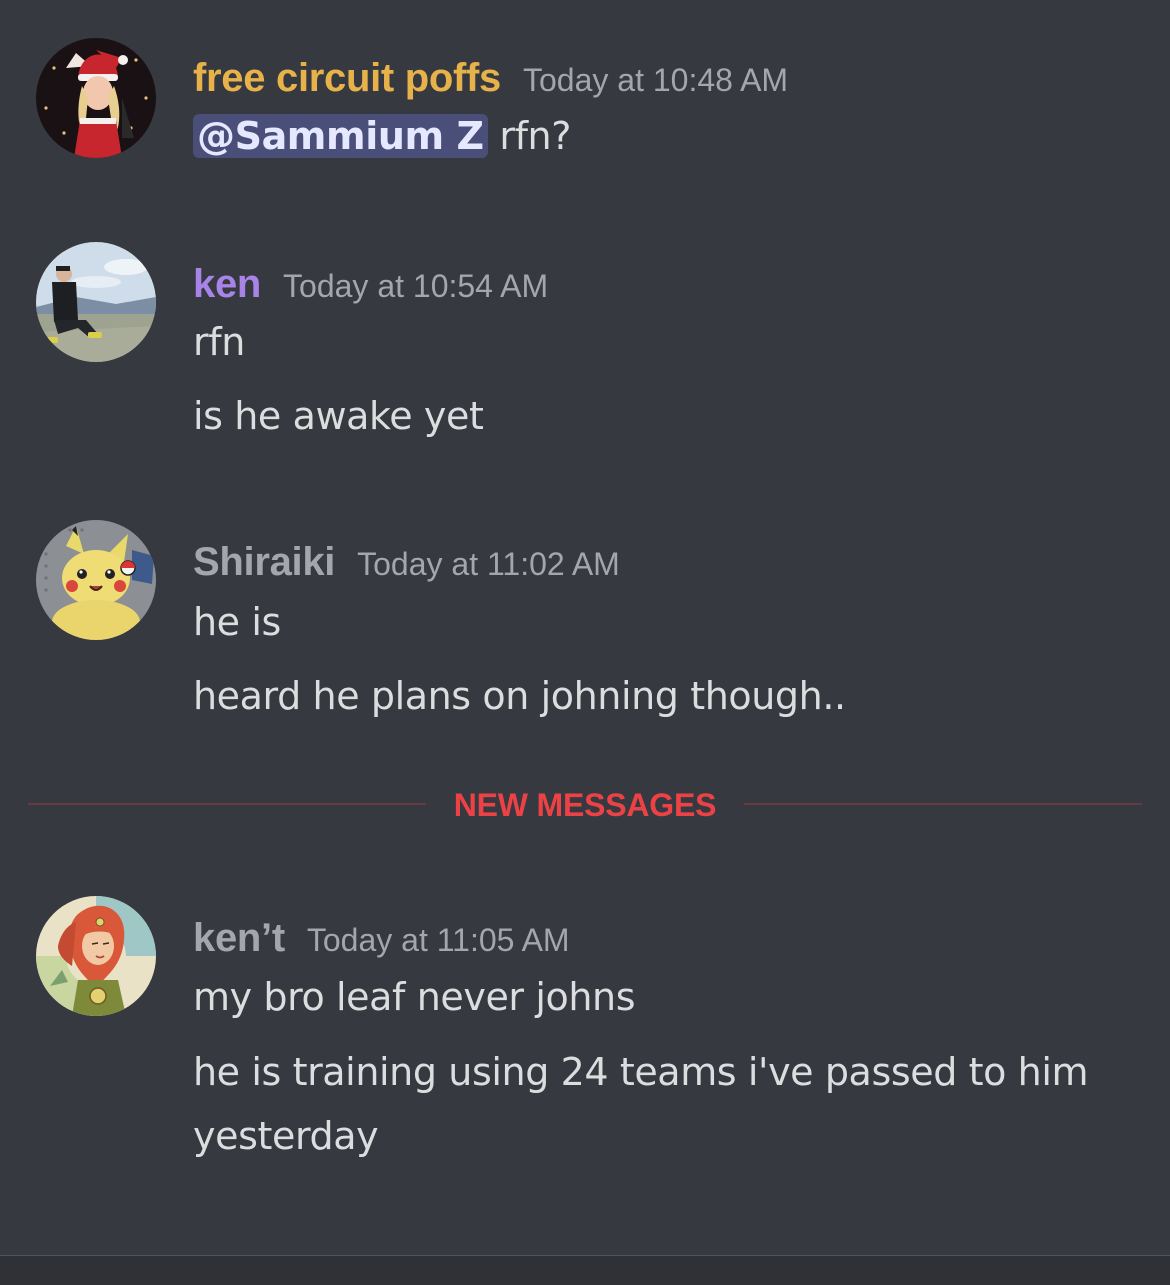  Describe the element at coordinates (416, 286) in the screenshot. I see `timestamp: Today at 10:54 AM` at that location.